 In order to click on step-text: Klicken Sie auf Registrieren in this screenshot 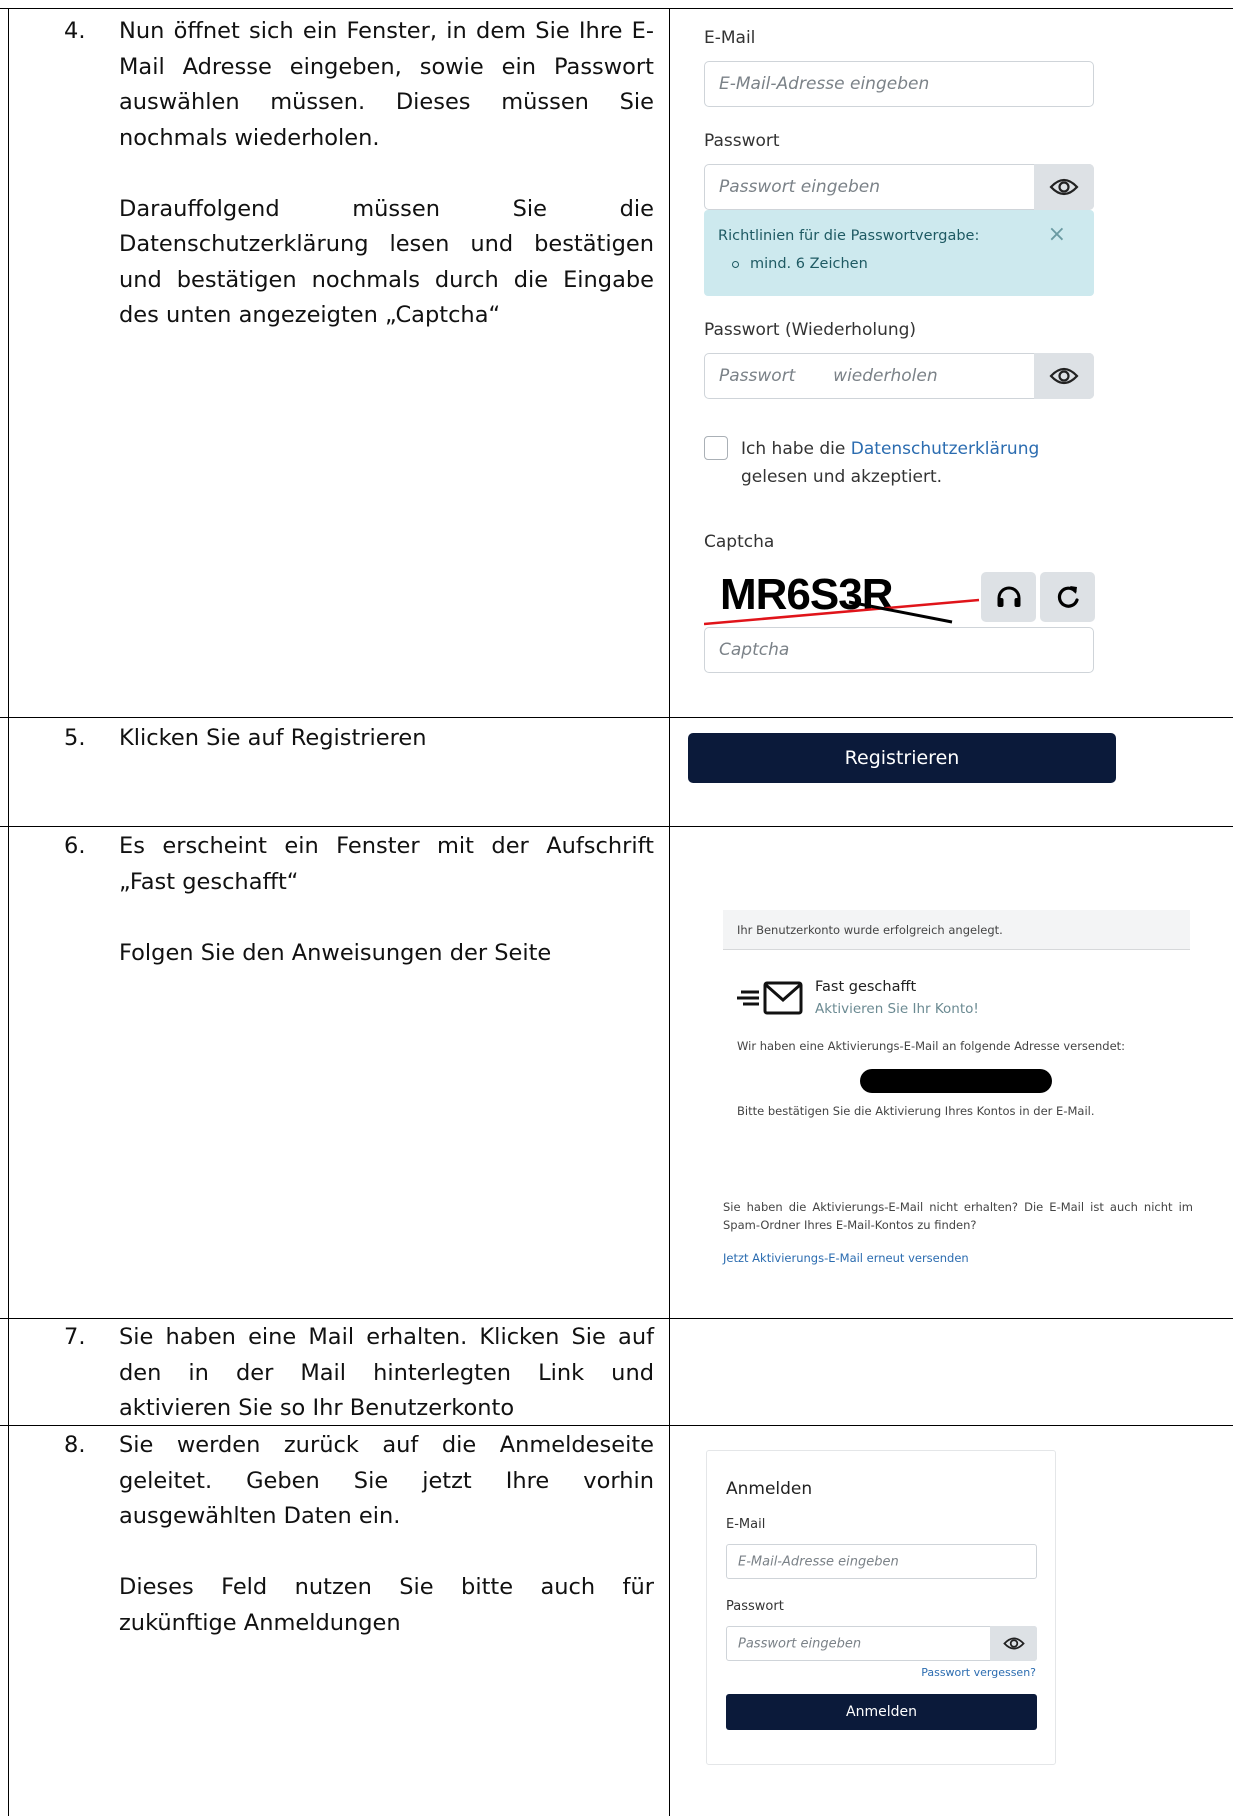, I will do `click(273, 738)`.